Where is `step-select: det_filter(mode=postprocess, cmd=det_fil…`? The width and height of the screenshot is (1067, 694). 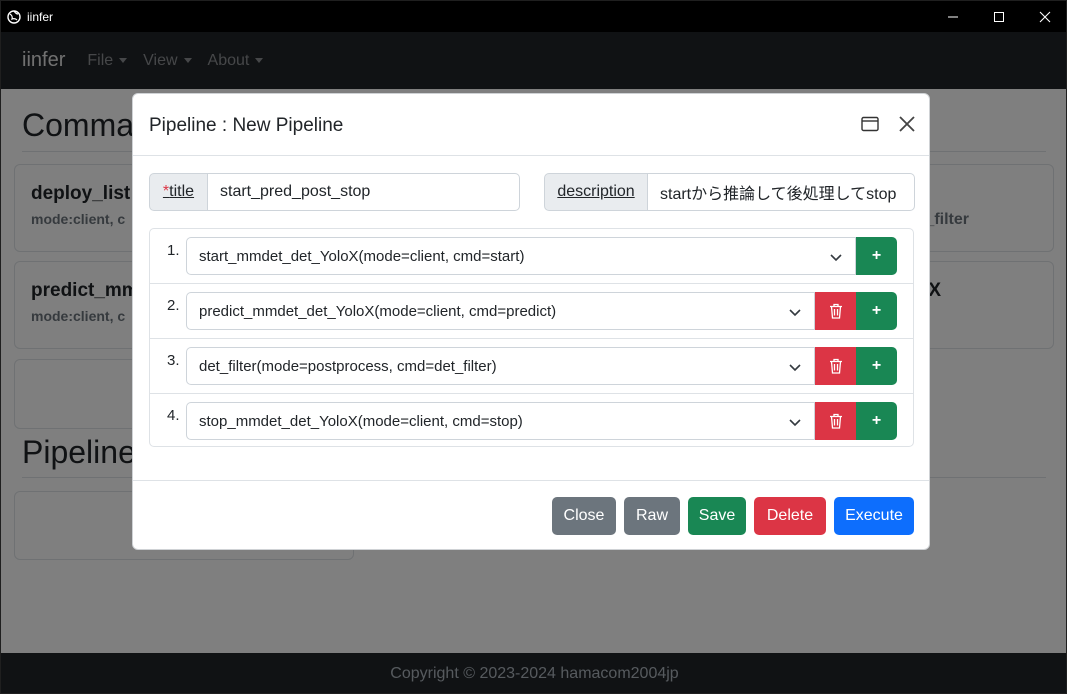 step-select: det_filter(mode=postprocess, cmd=det_fil… is located at coordinates (500, 366).